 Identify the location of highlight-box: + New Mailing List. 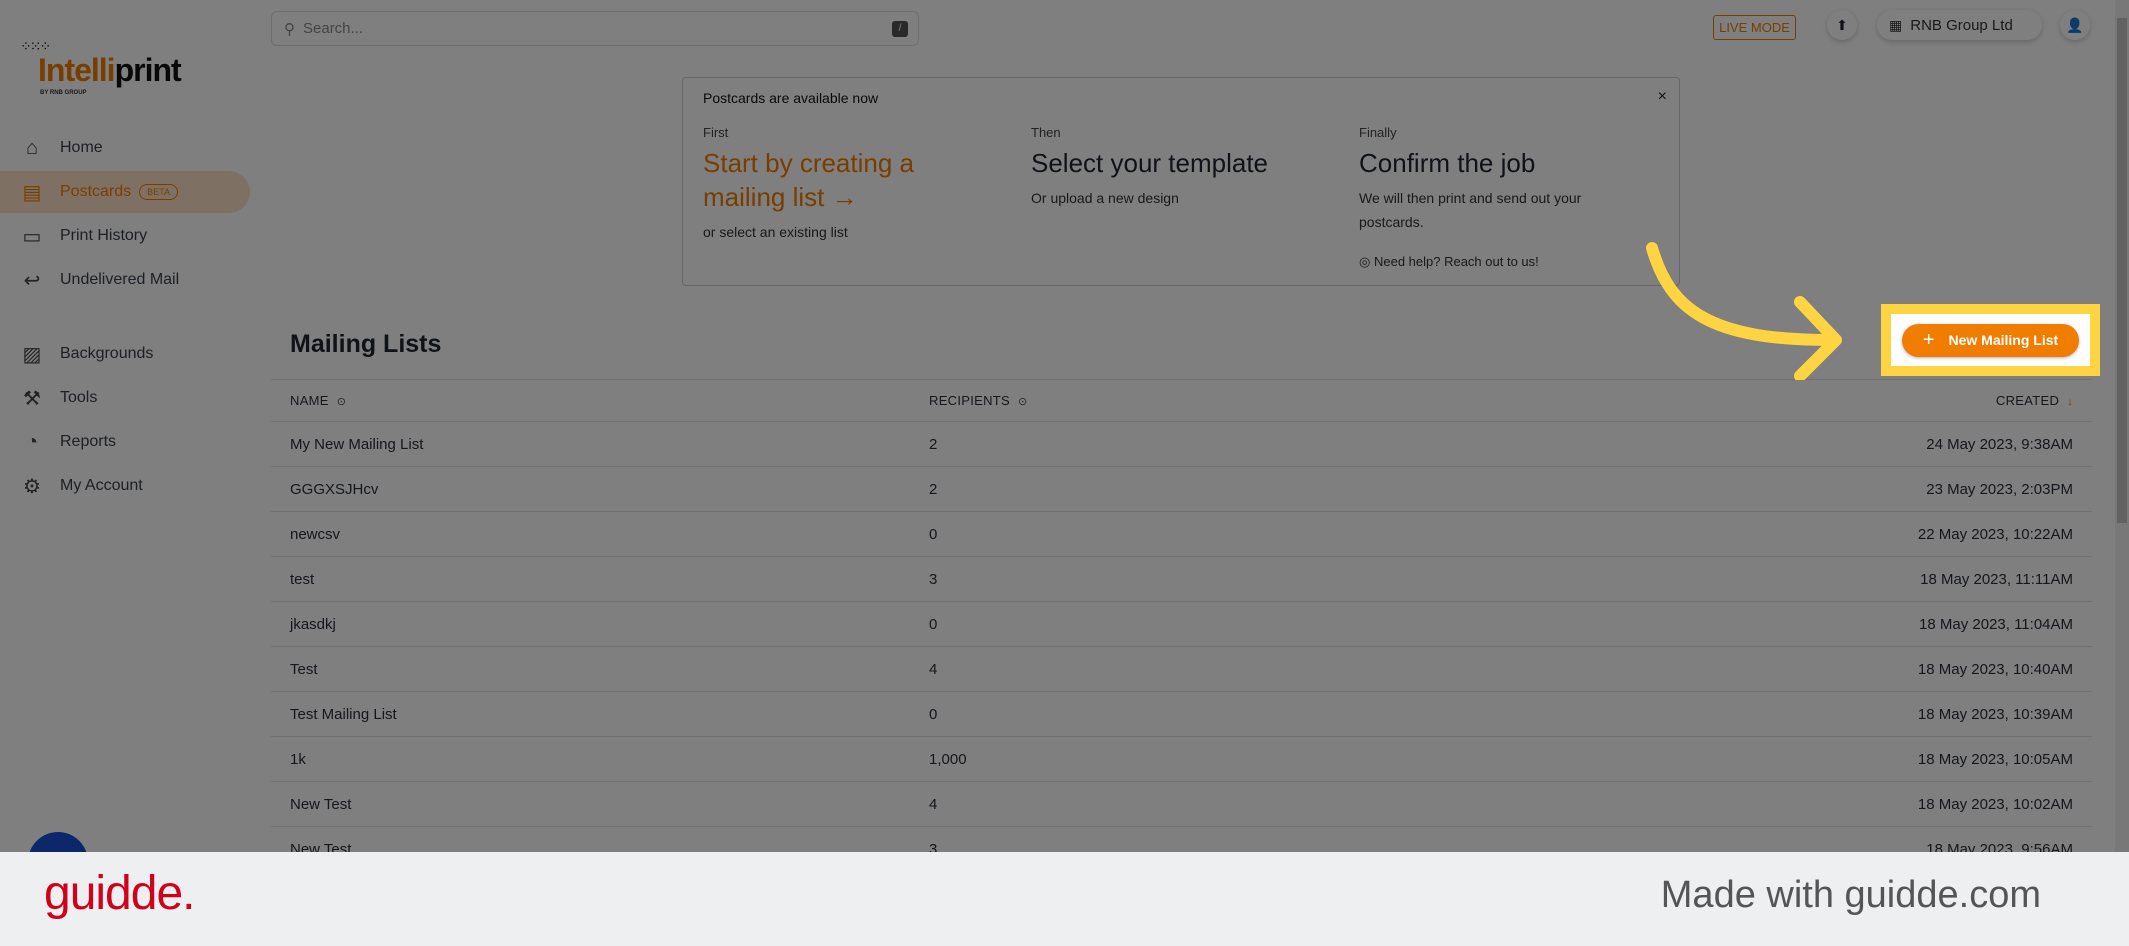
(1990, 340).